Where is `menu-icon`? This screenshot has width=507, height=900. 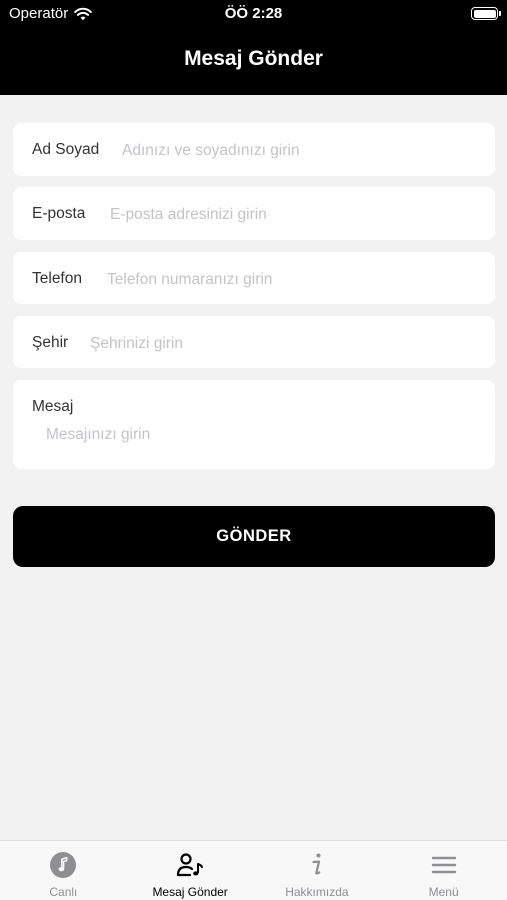 menu-icon is located at coordinates (443, 865).